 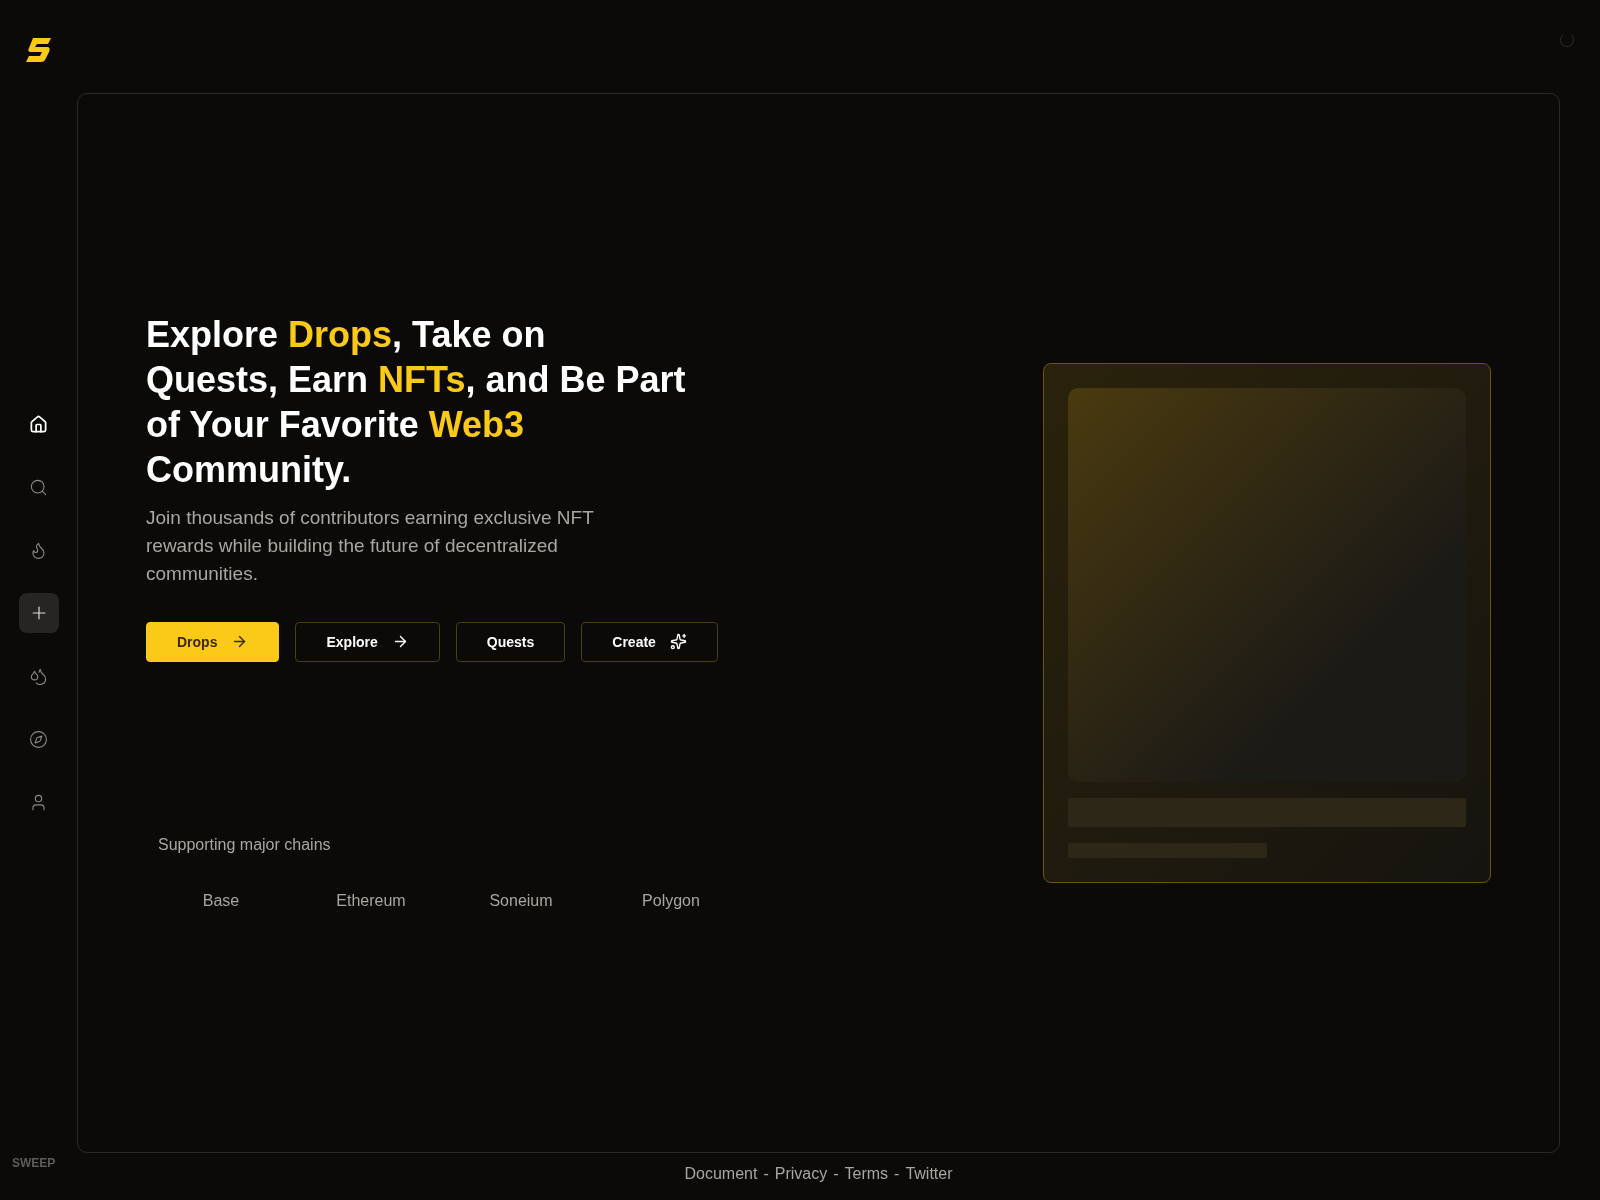 I want to click on hero-button: Drops, so click(x=213, y=641).